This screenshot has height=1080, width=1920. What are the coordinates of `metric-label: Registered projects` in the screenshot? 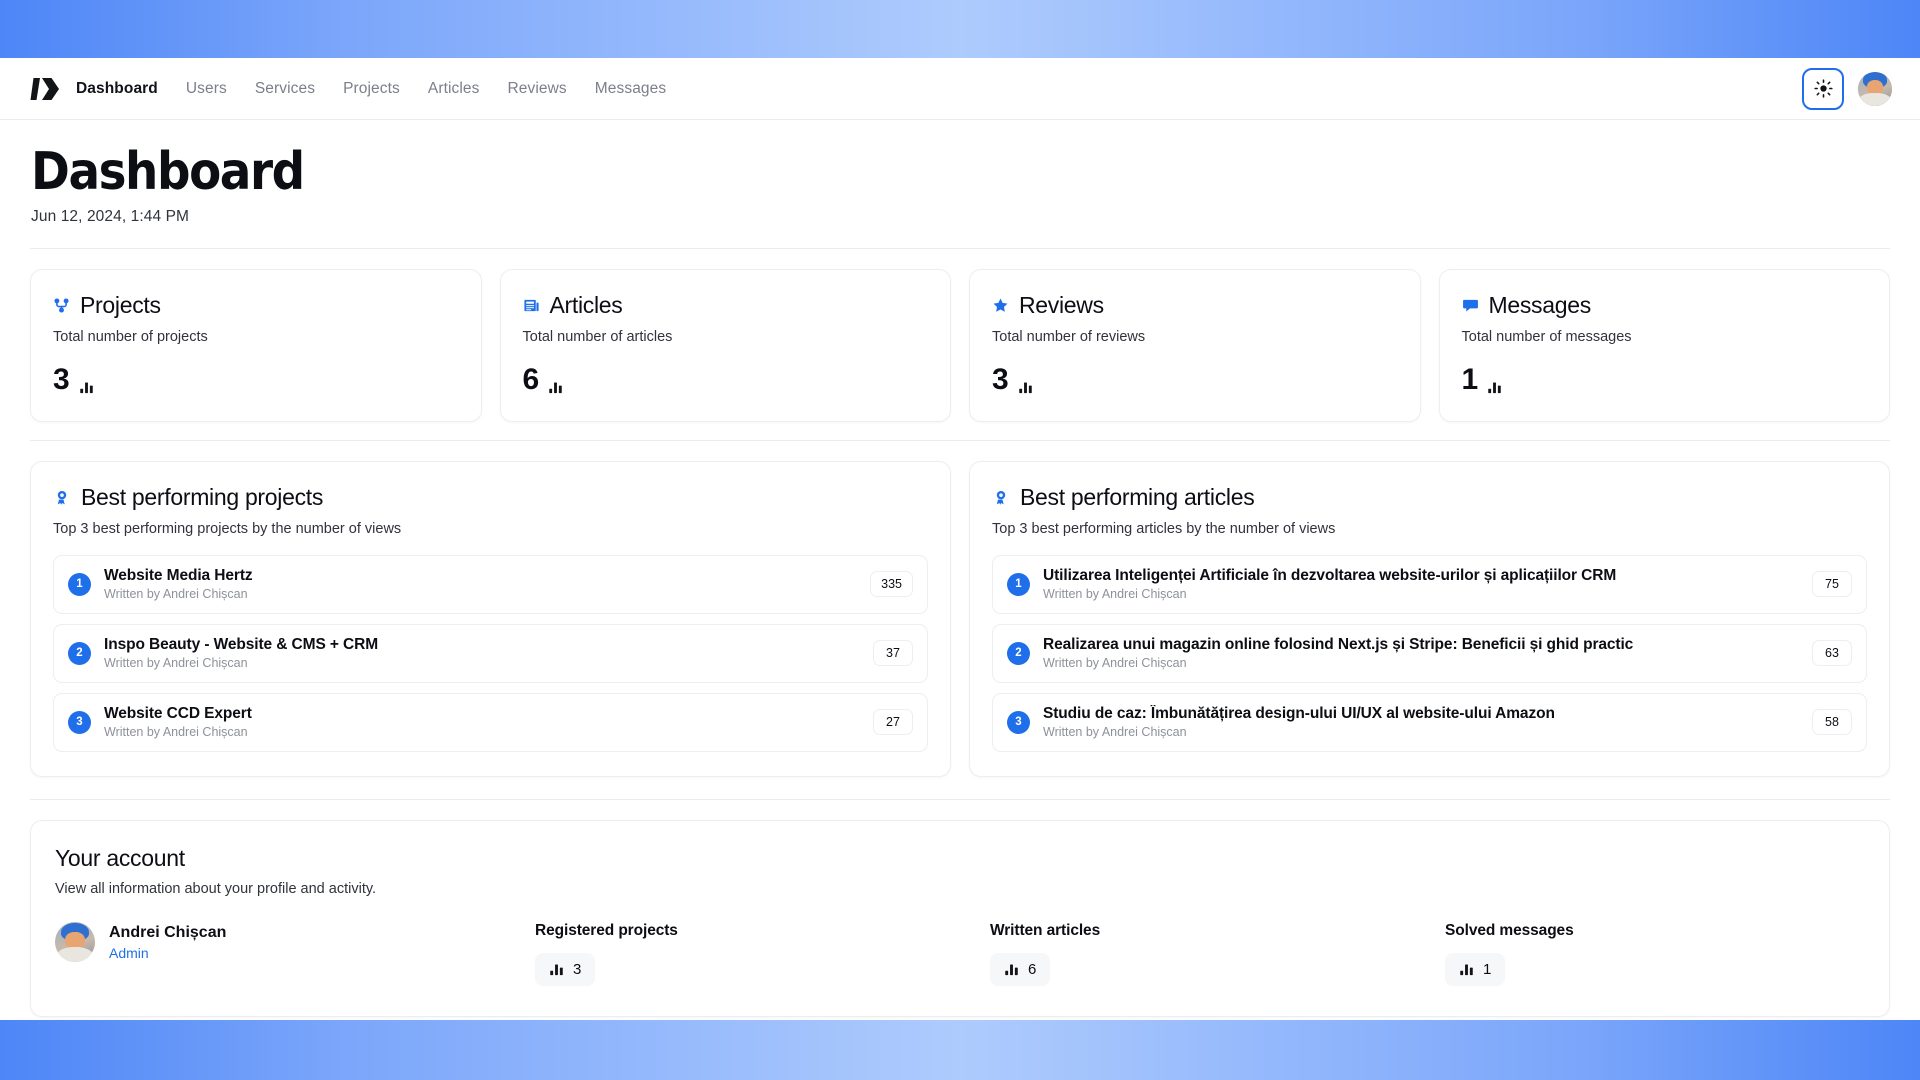 It's located at (606, 931).